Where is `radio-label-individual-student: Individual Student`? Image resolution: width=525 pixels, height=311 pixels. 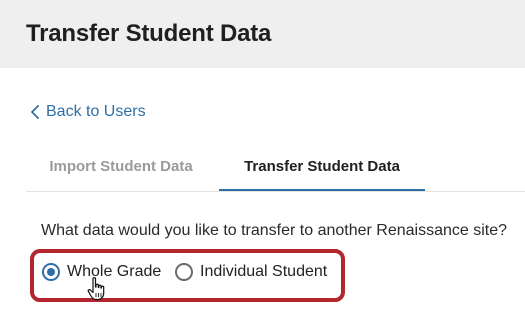
radio-label-individual-student: Individual Student is located at coordinates (264, 271).